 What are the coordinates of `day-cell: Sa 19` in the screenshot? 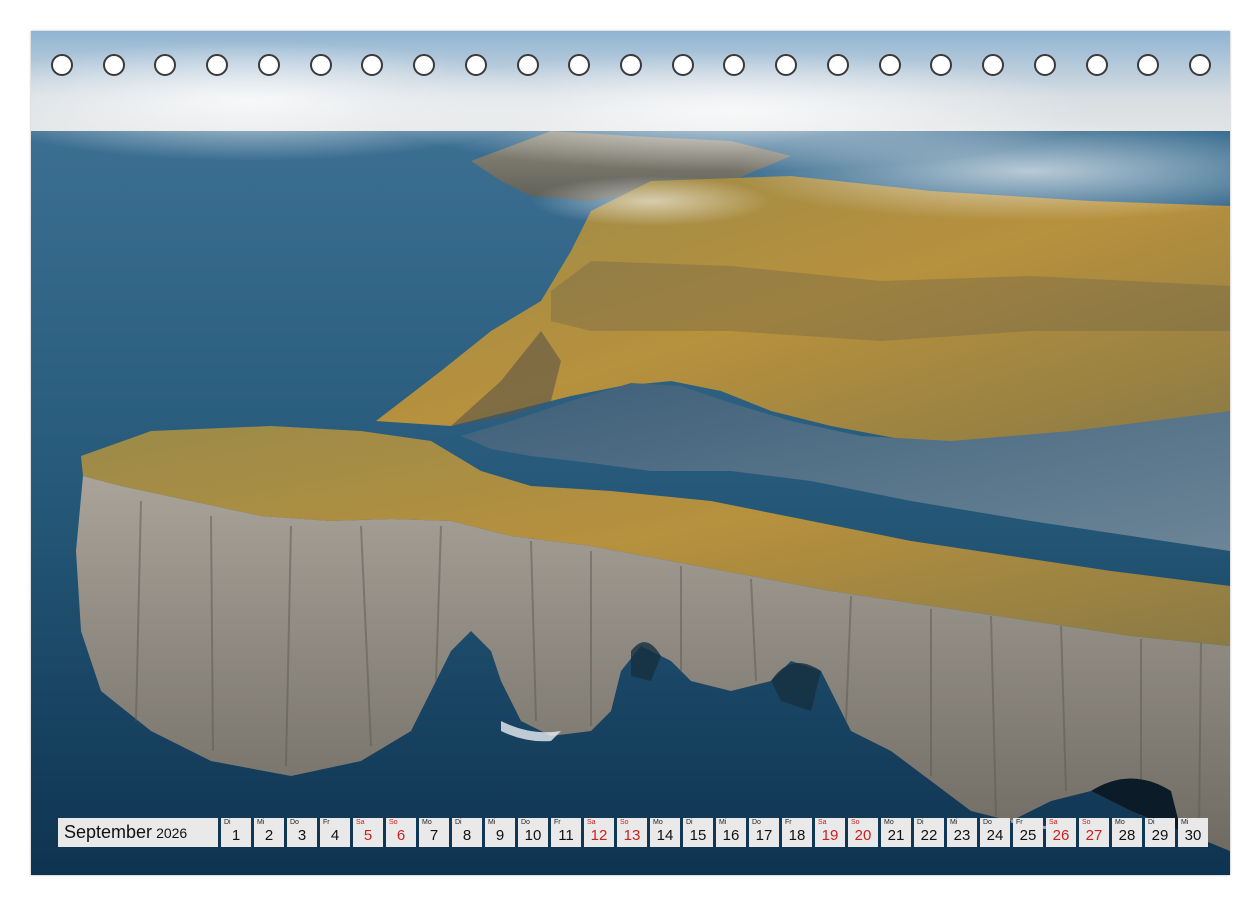 It's located at (830, 832).